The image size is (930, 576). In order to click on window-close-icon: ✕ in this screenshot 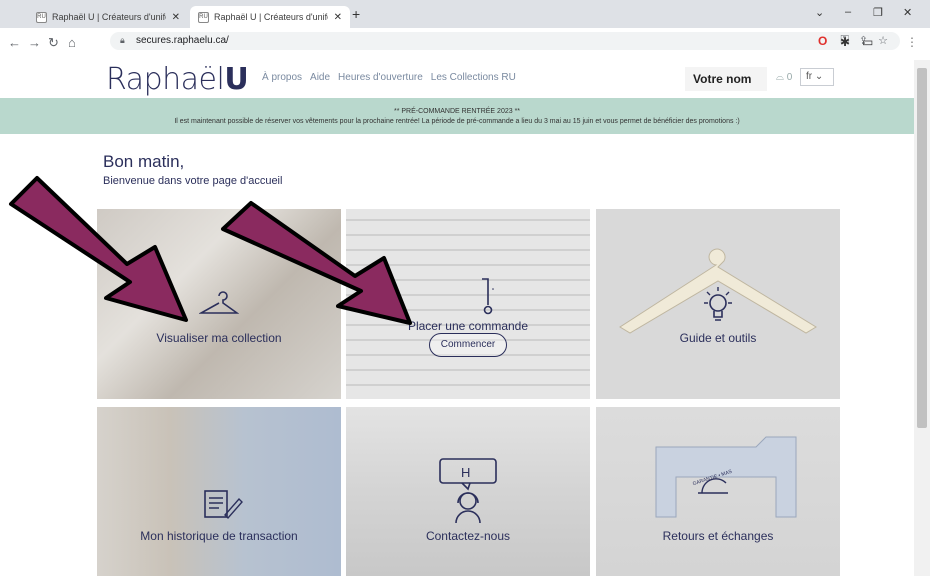, I will do `click(907, 12)`.